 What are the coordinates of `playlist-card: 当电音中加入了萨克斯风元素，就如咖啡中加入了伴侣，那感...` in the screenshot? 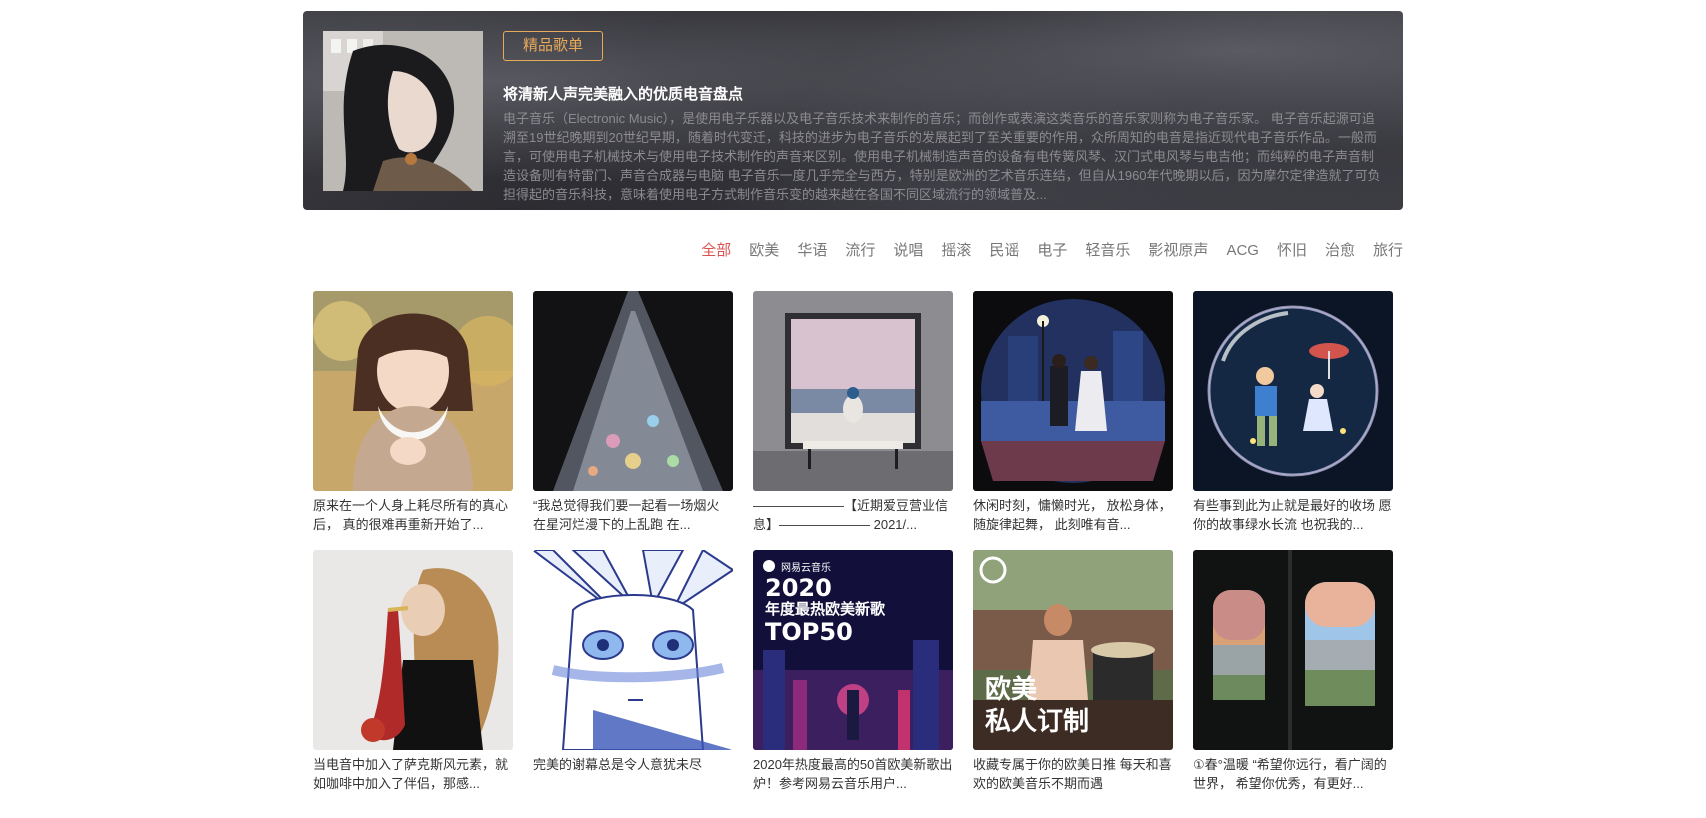 It's located at (413, 671).